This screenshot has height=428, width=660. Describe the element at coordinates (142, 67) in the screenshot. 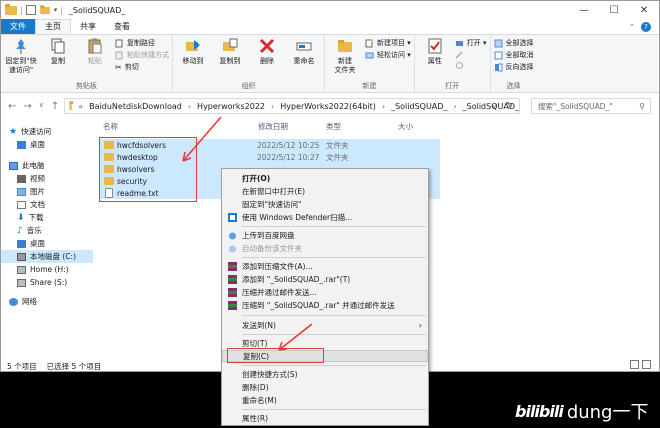

I see `cut-button: ✂ 剪切` at that location.